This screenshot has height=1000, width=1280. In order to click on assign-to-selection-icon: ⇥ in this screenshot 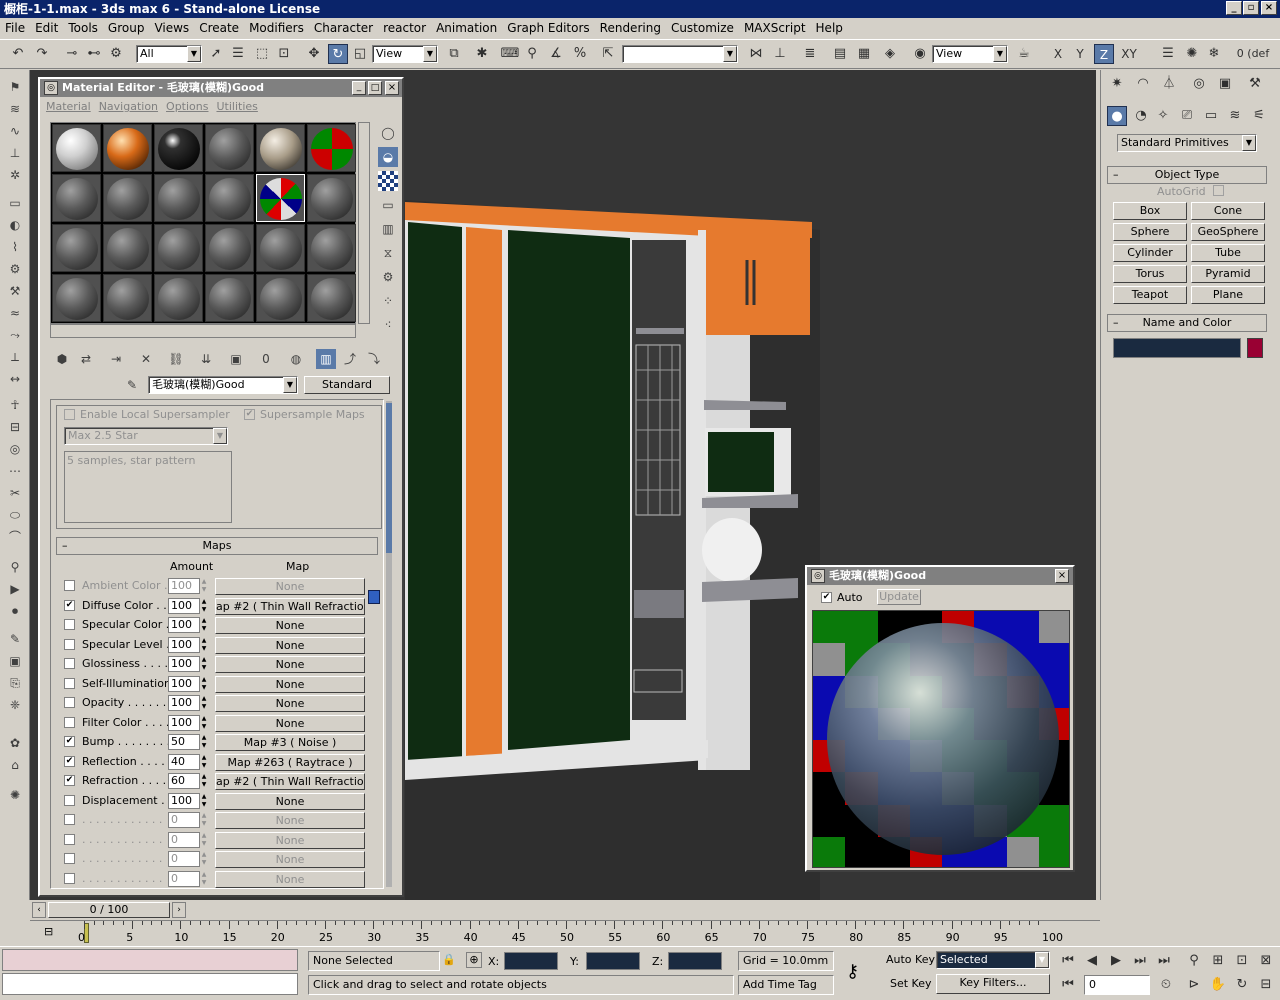, I will do `click(116, 359)`.